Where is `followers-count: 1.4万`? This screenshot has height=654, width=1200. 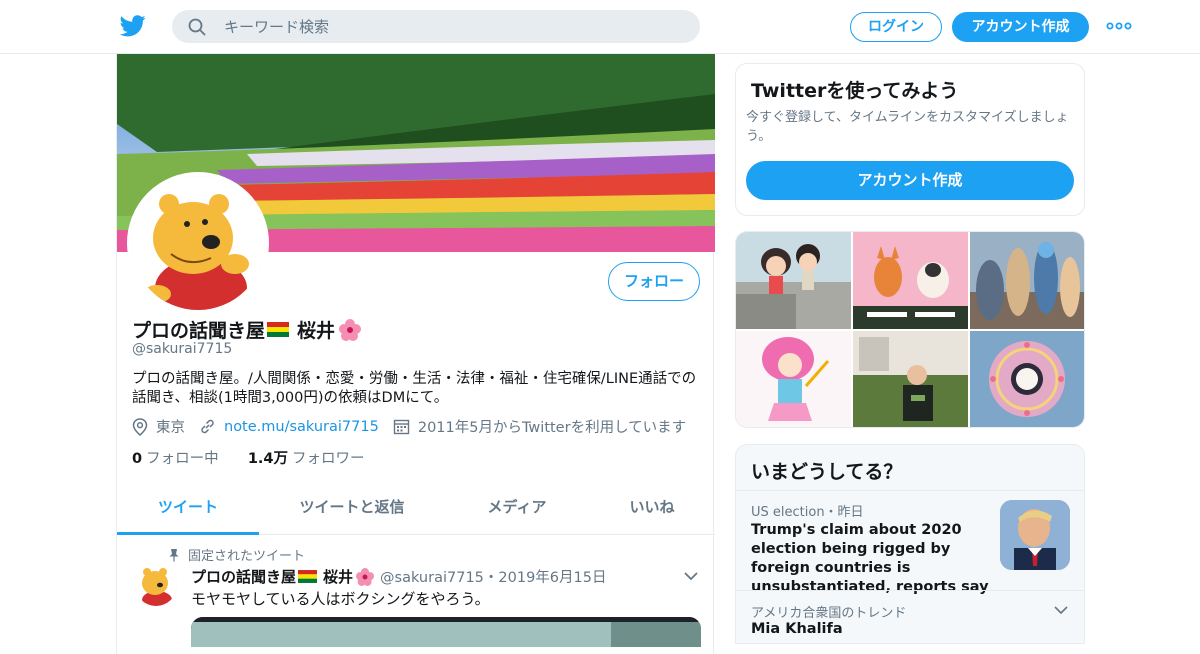
followers-count: 1.4万 is located at coordinates (267, 459).